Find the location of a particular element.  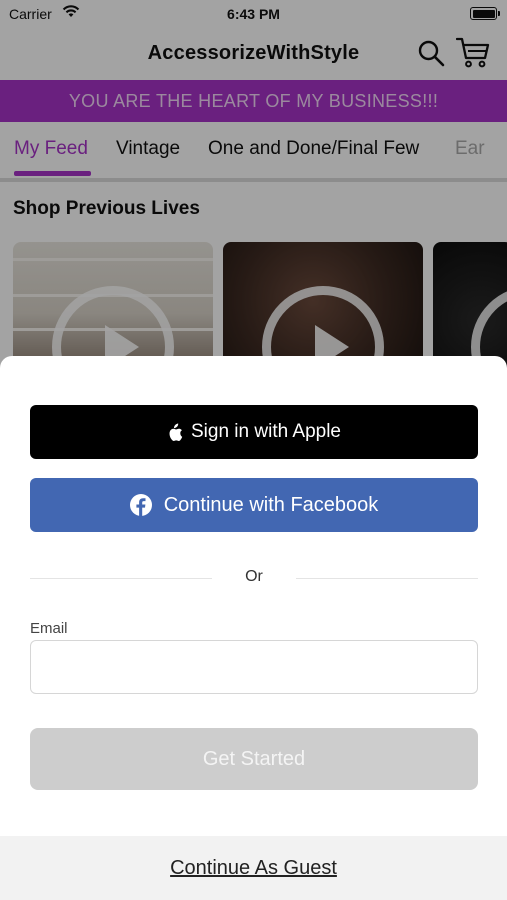

continue-with-facebook-button: Continue with Facebook is located at coordinates (254, 505).